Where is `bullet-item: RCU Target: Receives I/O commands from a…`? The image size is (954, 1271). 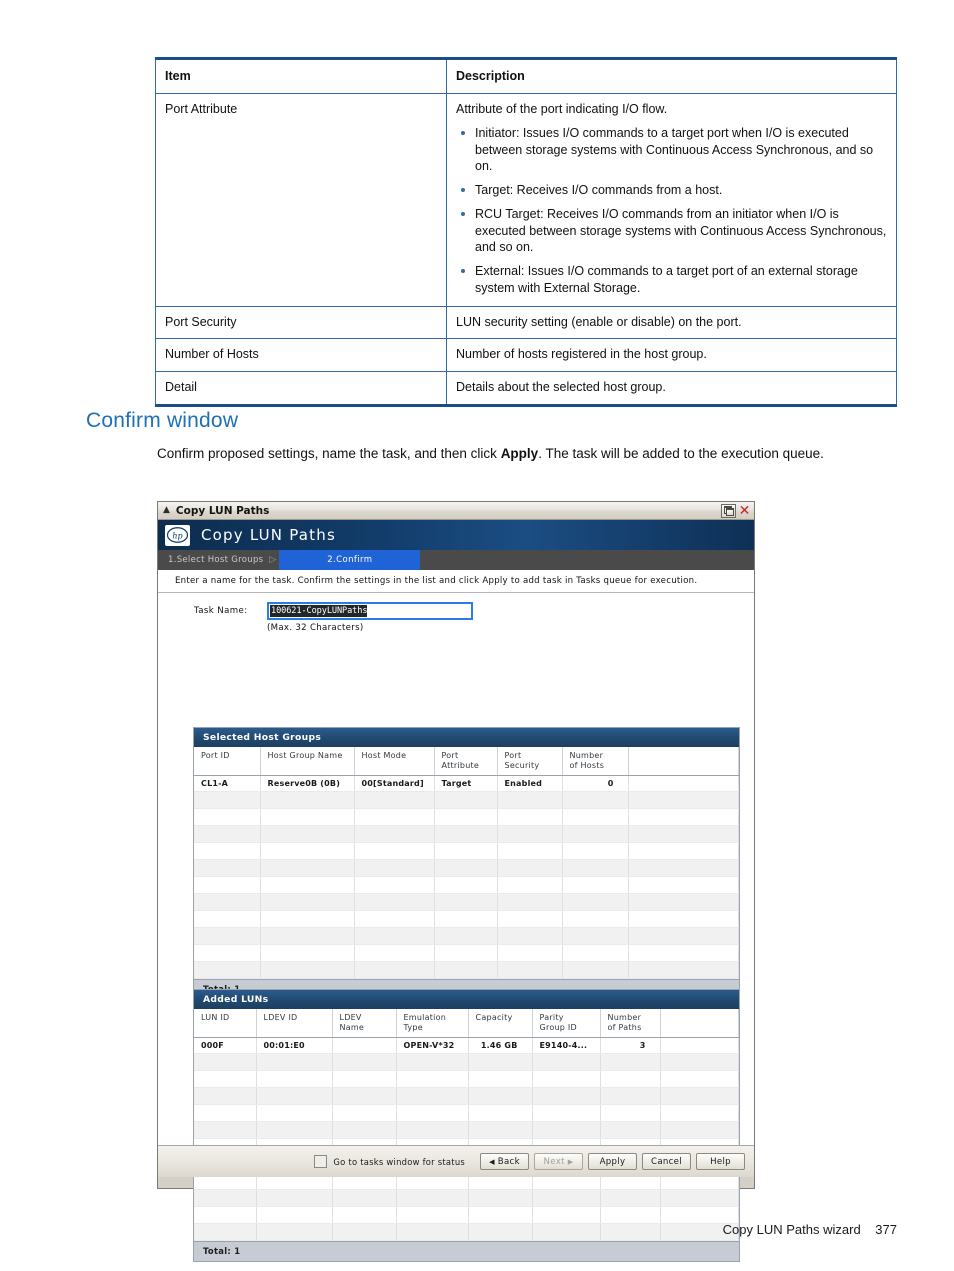
bullet-item: RCU Target: Receives I/O commands from a… is located at coordinates (671, 231).